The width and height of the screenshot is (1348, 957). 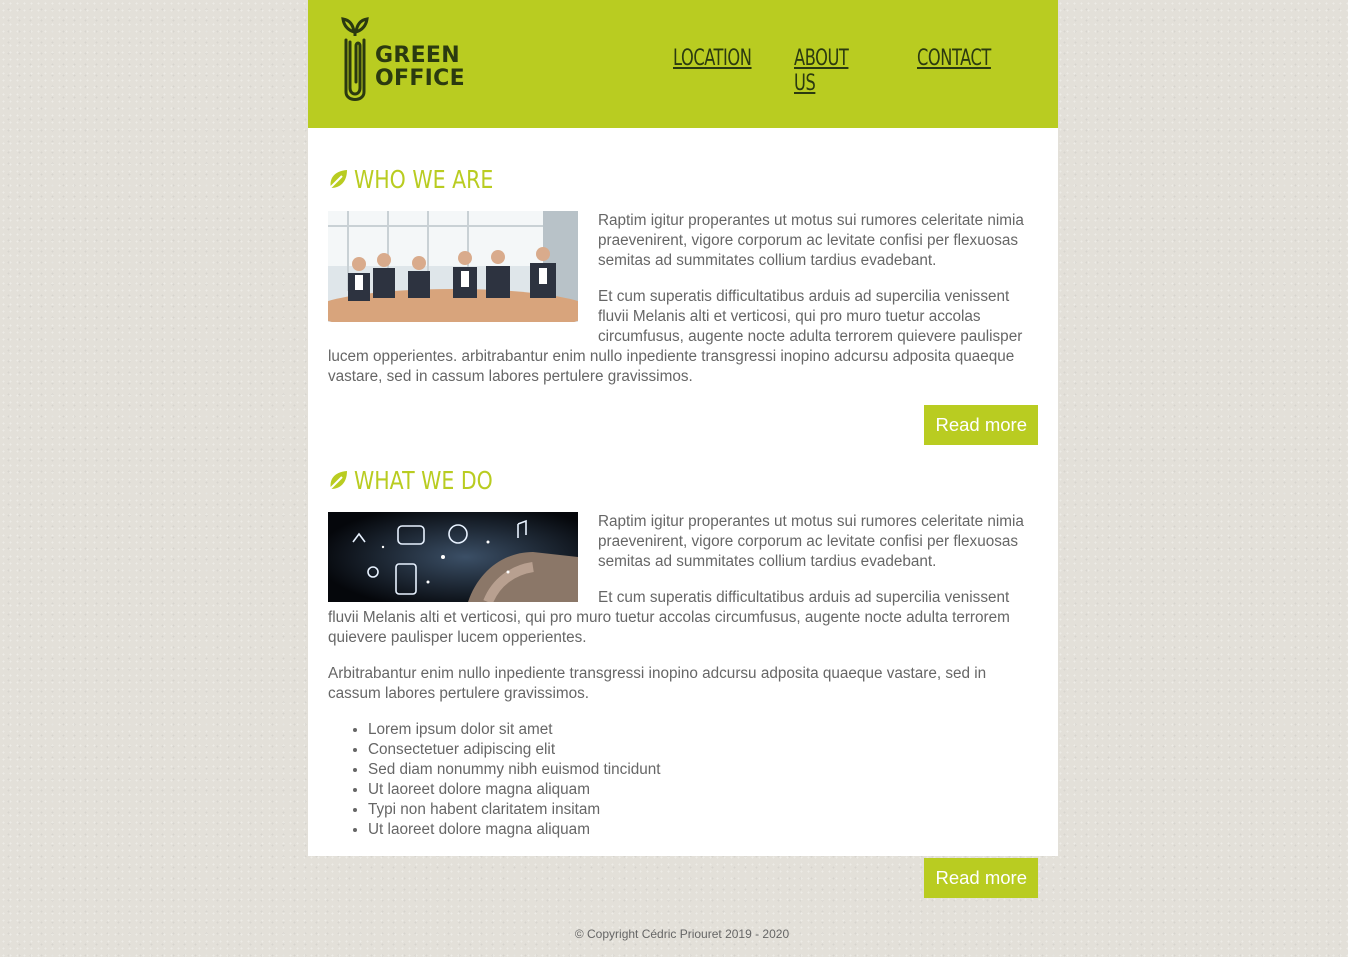 I want to click on section-heading-who-we-are: WHO WE ARE, so click(x=683, y=179).